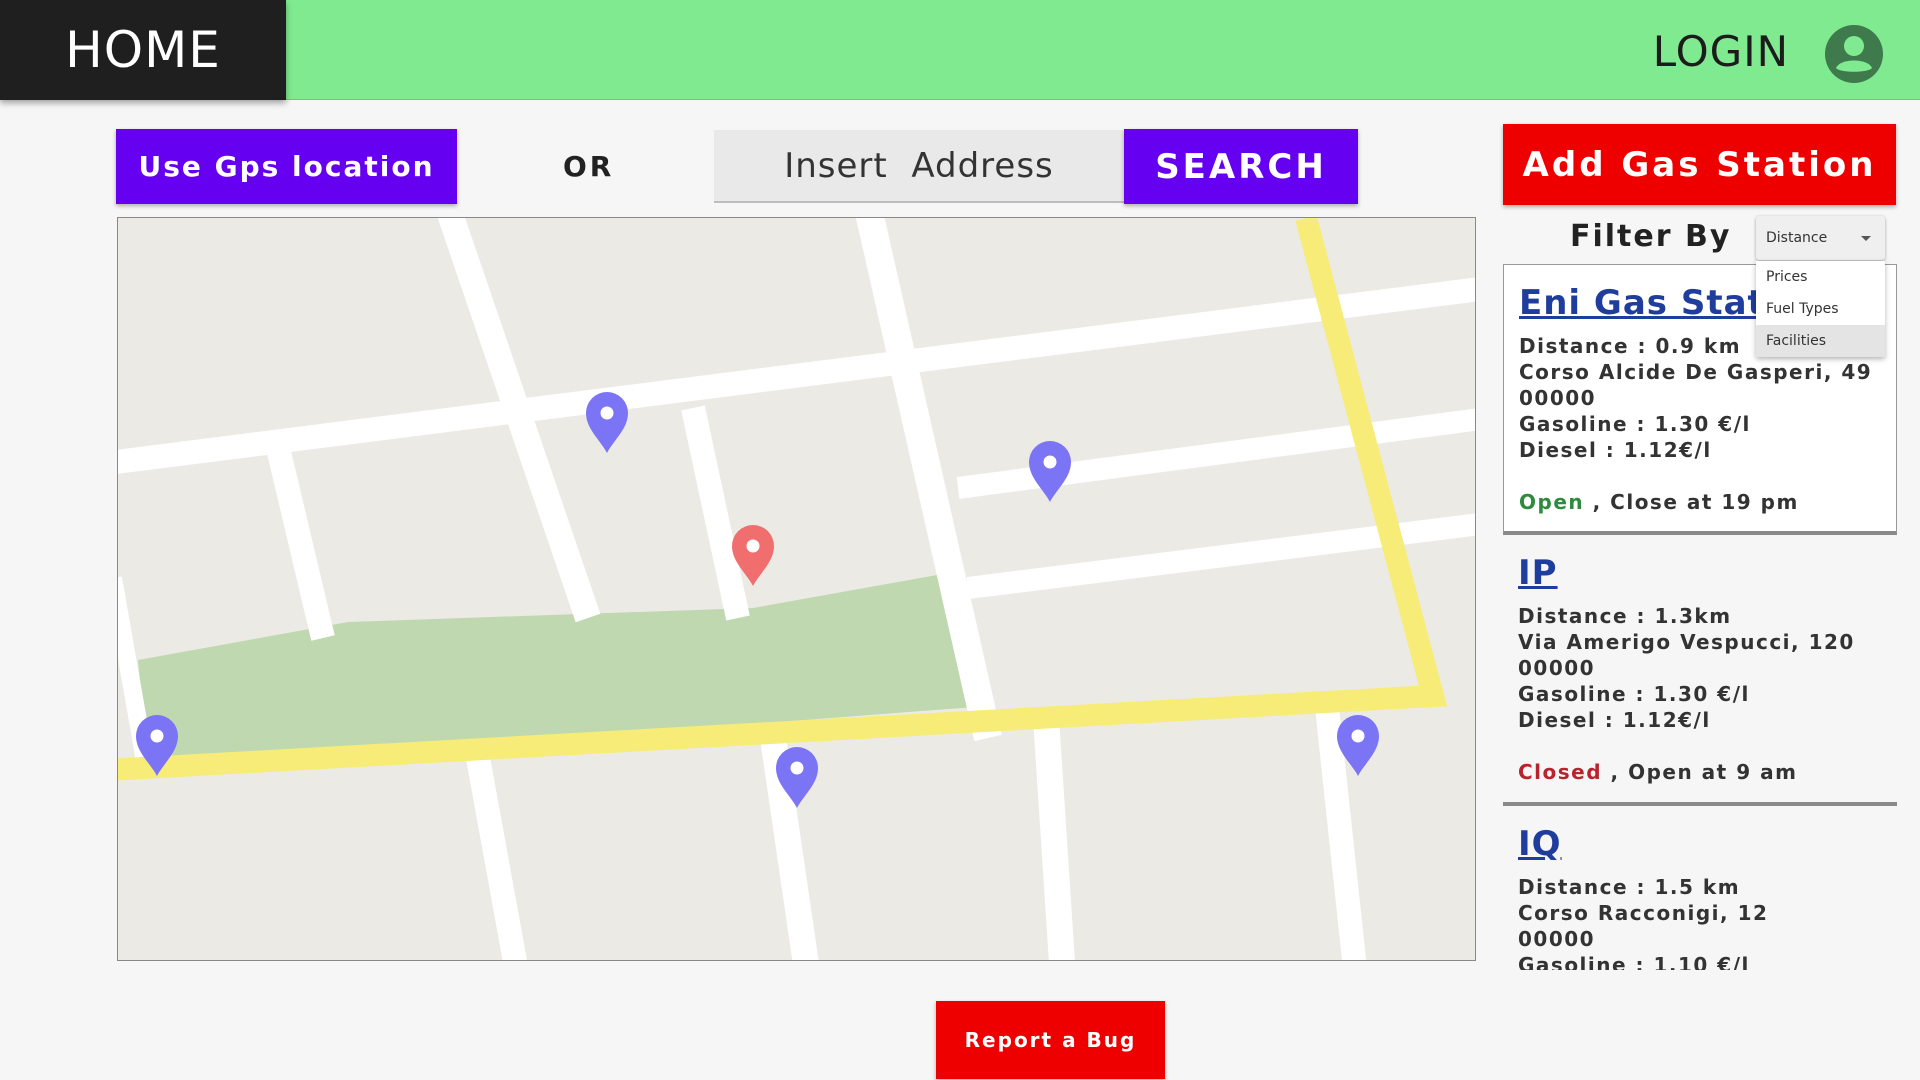 The width and height of the screenshot is (1920, 1080). I want to click on login-button: LOGIN, so click(1721, 51).